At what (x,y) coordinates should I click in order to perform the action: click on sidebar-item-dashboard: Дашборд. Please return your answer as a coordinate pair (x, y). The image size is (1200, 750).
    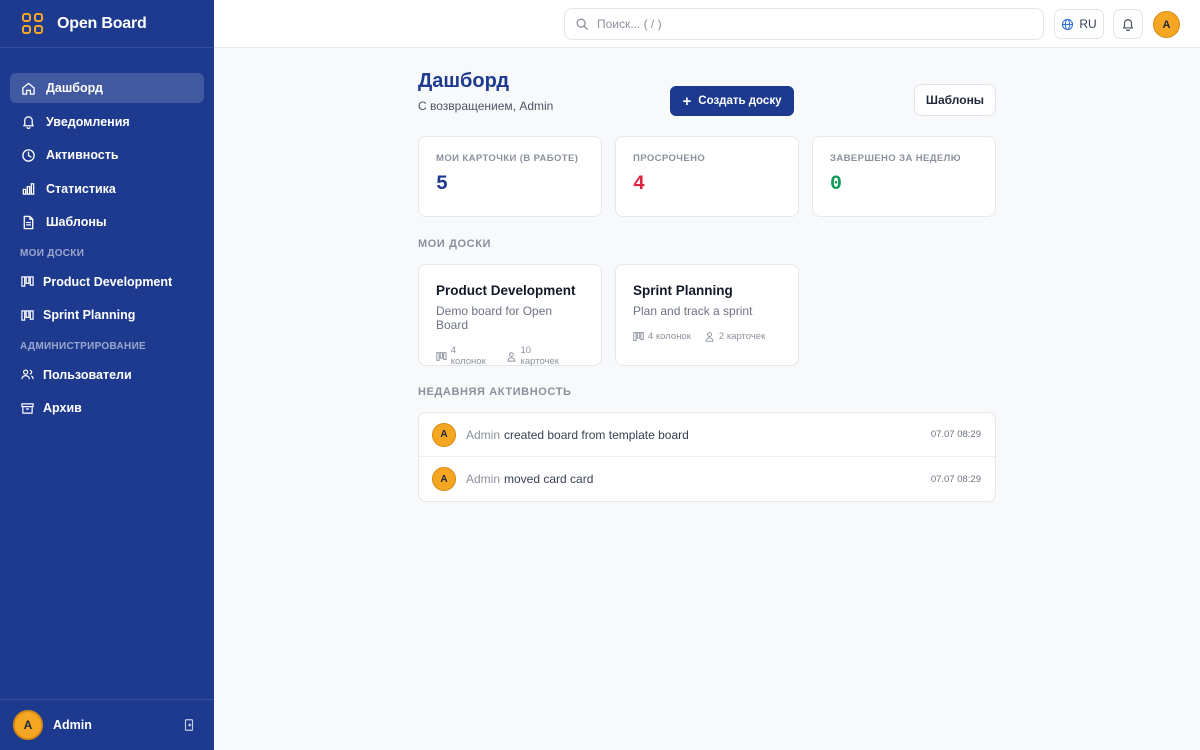
    Looking at the image, I should click on (107, 88).